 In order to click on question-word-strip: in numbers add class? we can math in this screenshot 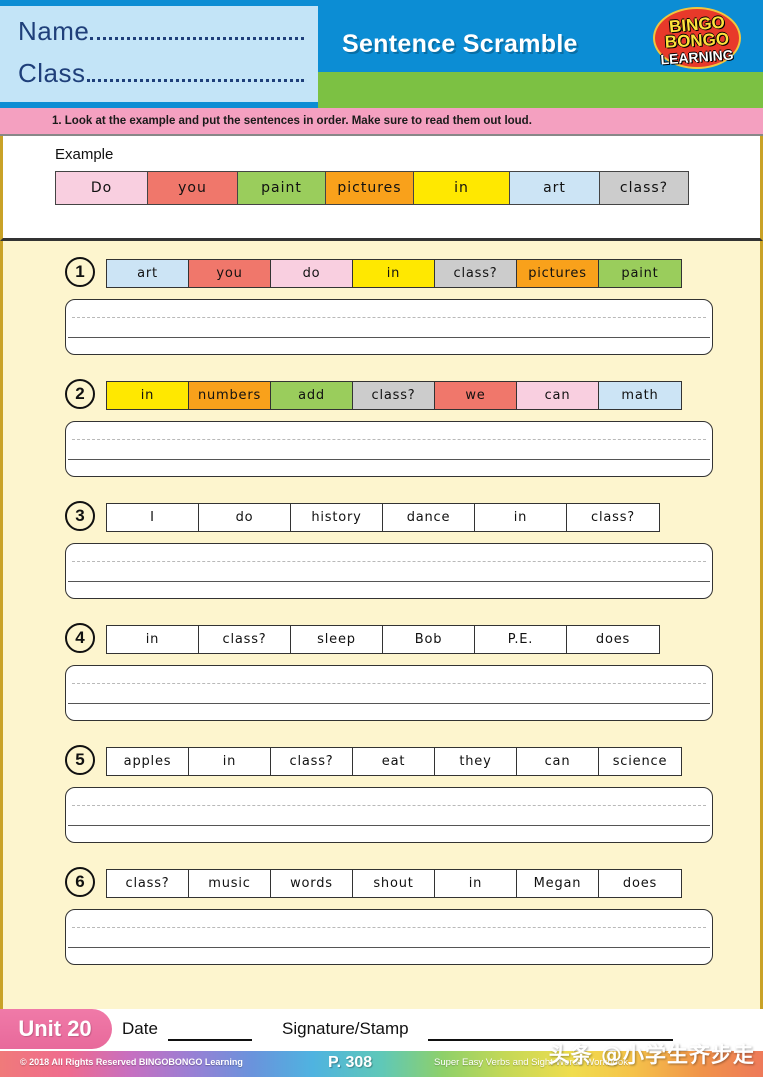, I will do `click(394, 395)`.